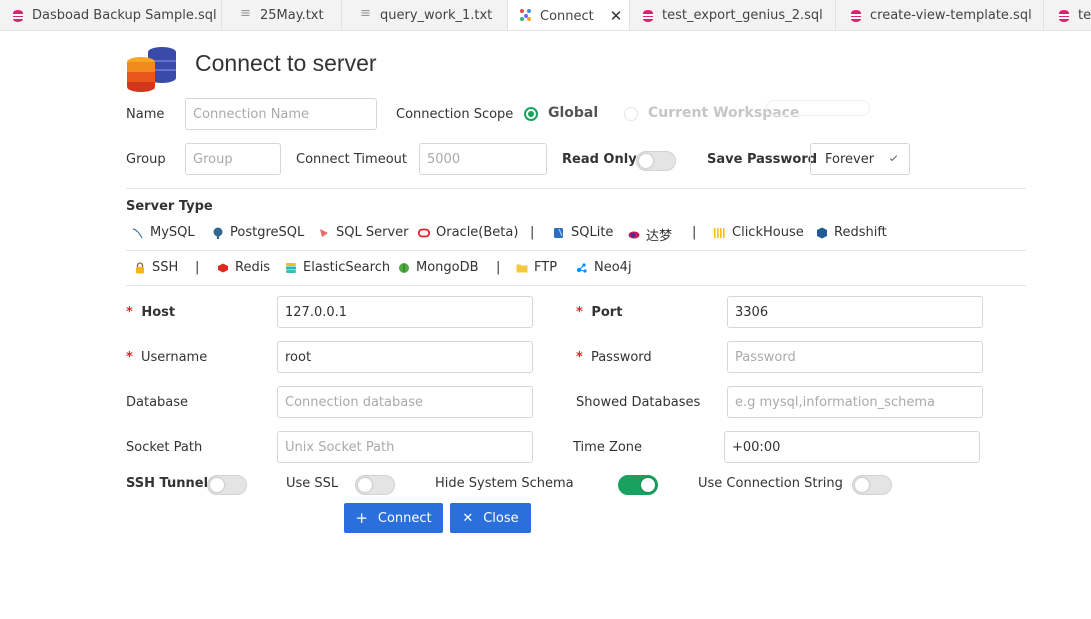  Describe the element at coordinates (656, 161) in the screenshot. I see `read-only-toggle` at that location.